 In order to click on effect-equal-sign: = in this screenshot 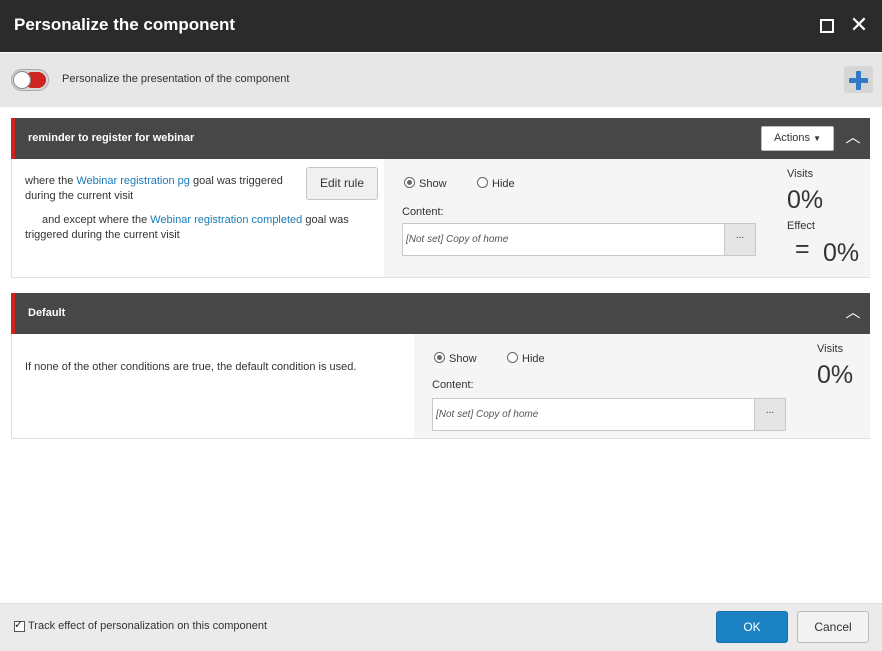, I will do `click(802, 249)`.